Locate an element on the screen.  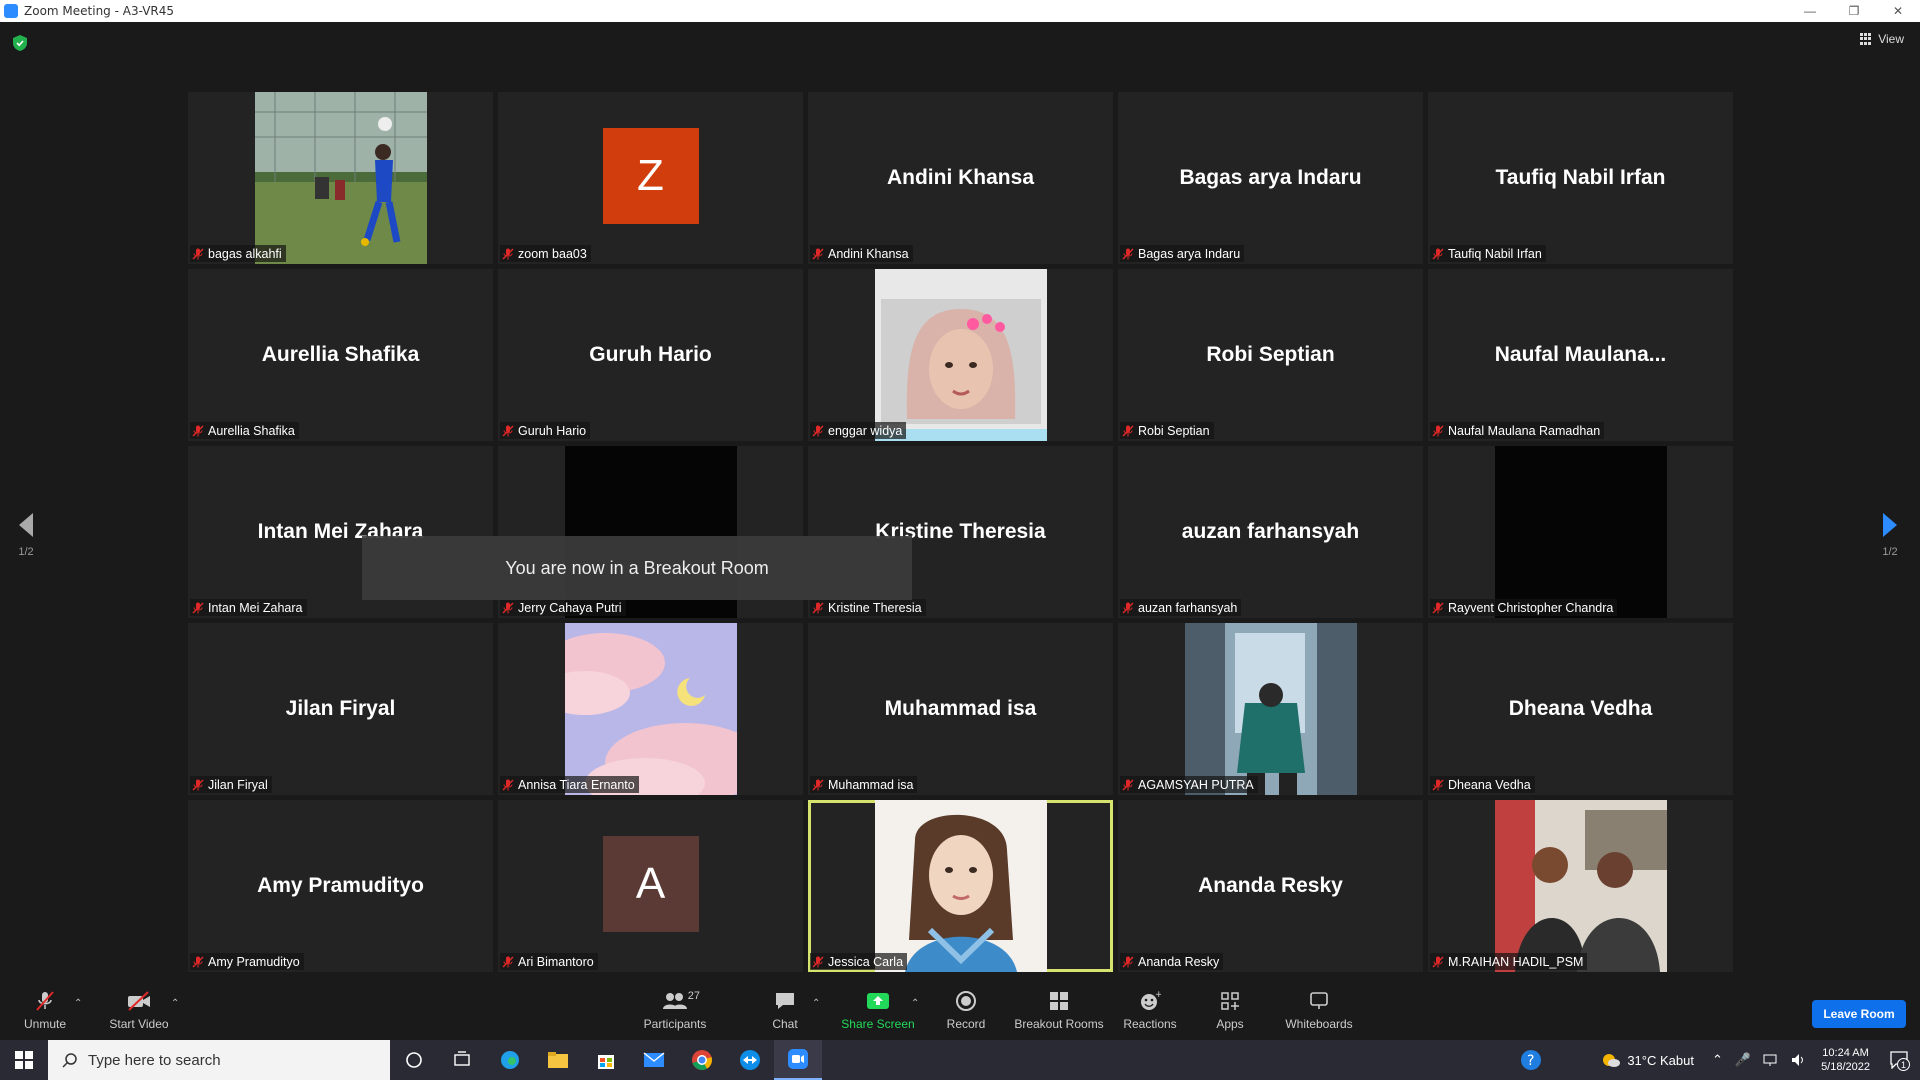
microphone-icon: 🎤 is located at coordinates (1743, 1060).